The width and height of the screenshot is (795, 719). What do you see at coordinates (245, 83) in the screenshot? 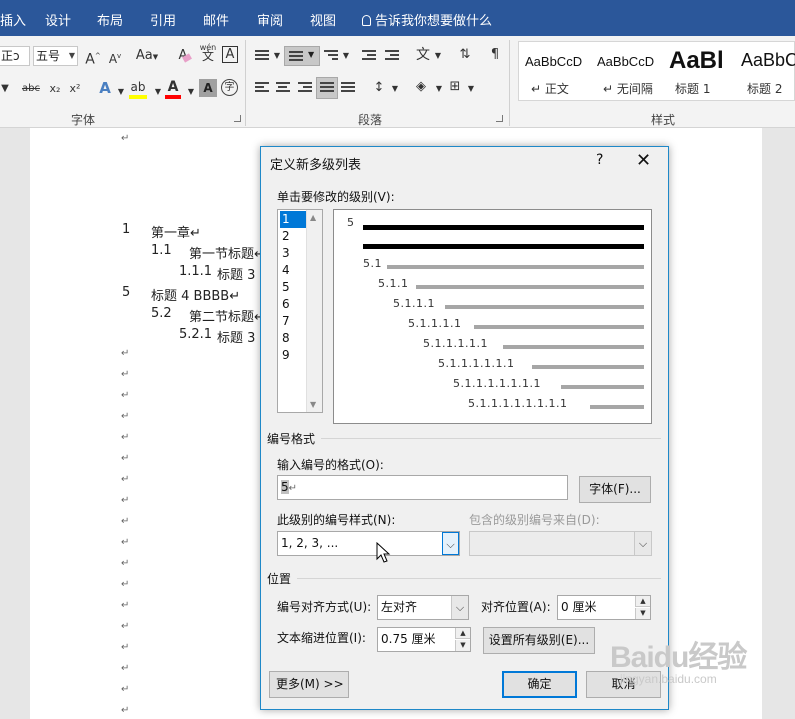
I see `group-divider` at bounding box center [245, 83].